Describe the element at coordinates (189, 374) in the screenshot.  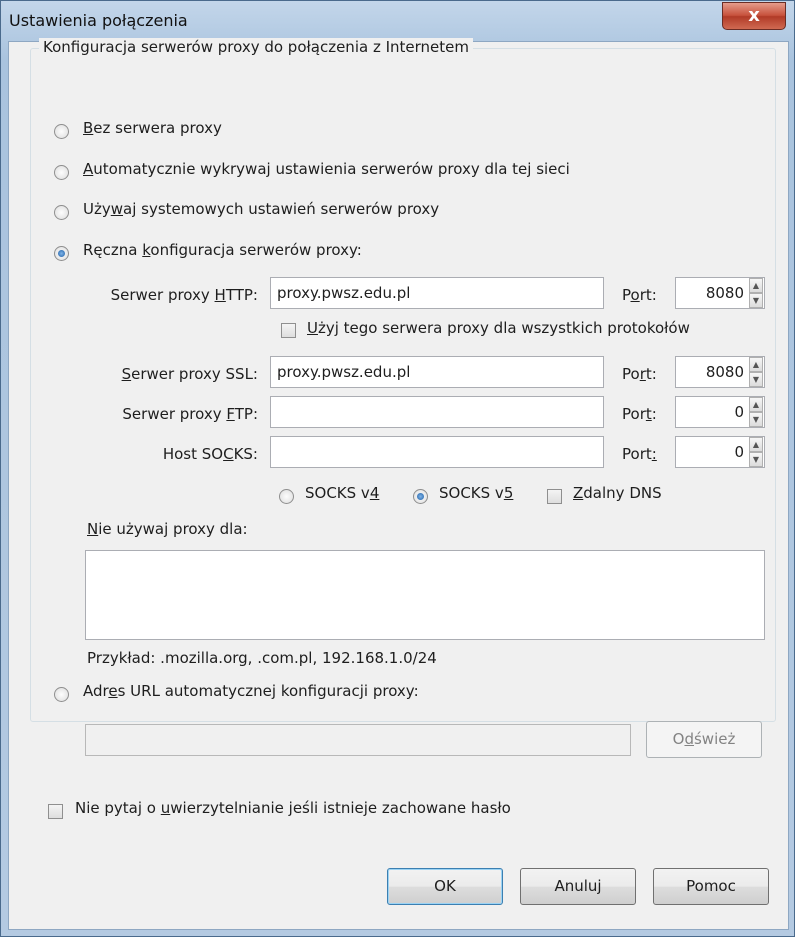
I see `ssl-proxy-label: Serwer proxy SSL:` at that location.